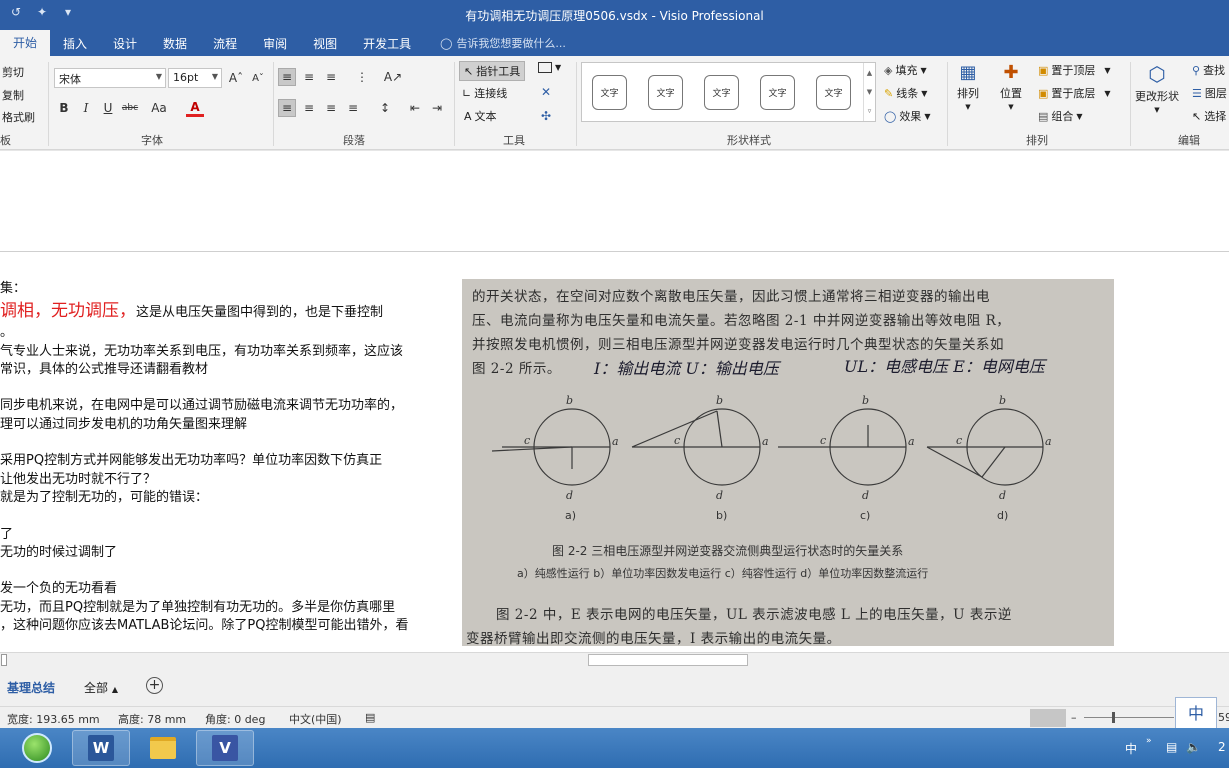 The height and width of the screenshot is (768, 1229). Describe the element at coordinates (907, 116) in the screenshot. I see `effects-button: ◯ 效果 ▼` at that location.